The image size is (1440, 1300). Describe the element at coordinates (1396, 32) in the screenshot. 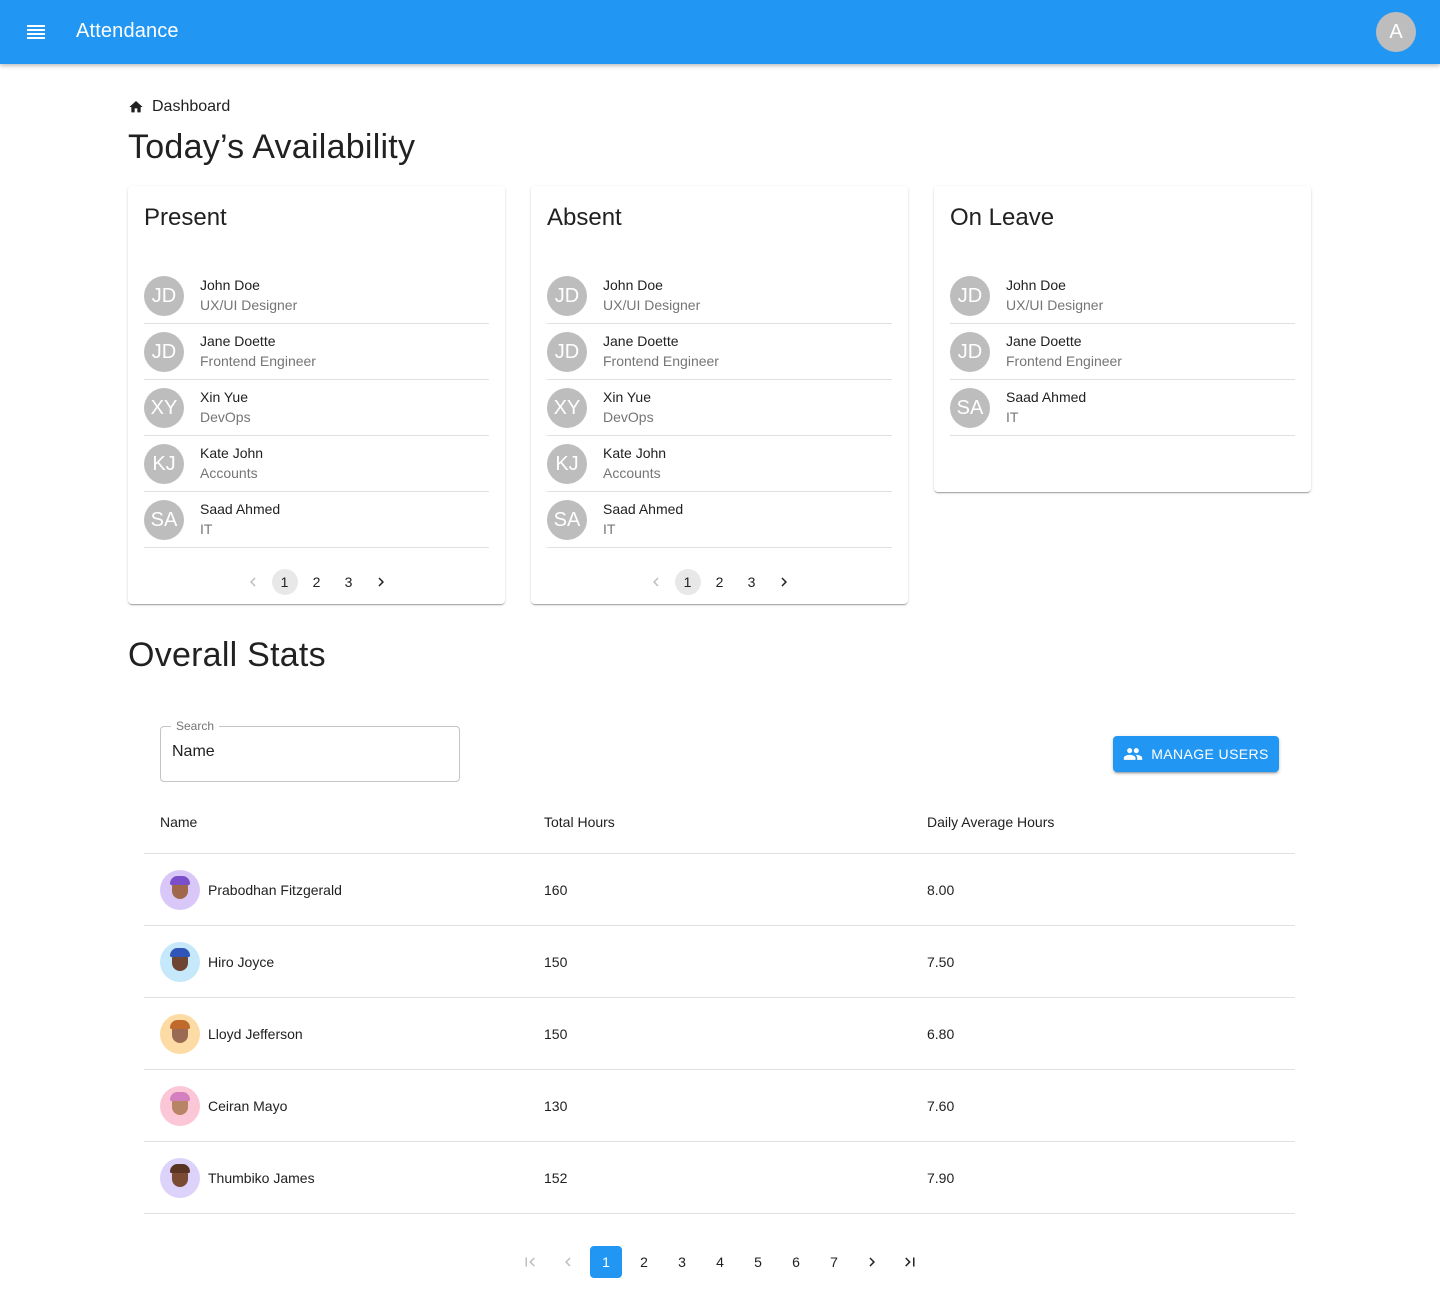

I see `user-avatar: A` at that location.